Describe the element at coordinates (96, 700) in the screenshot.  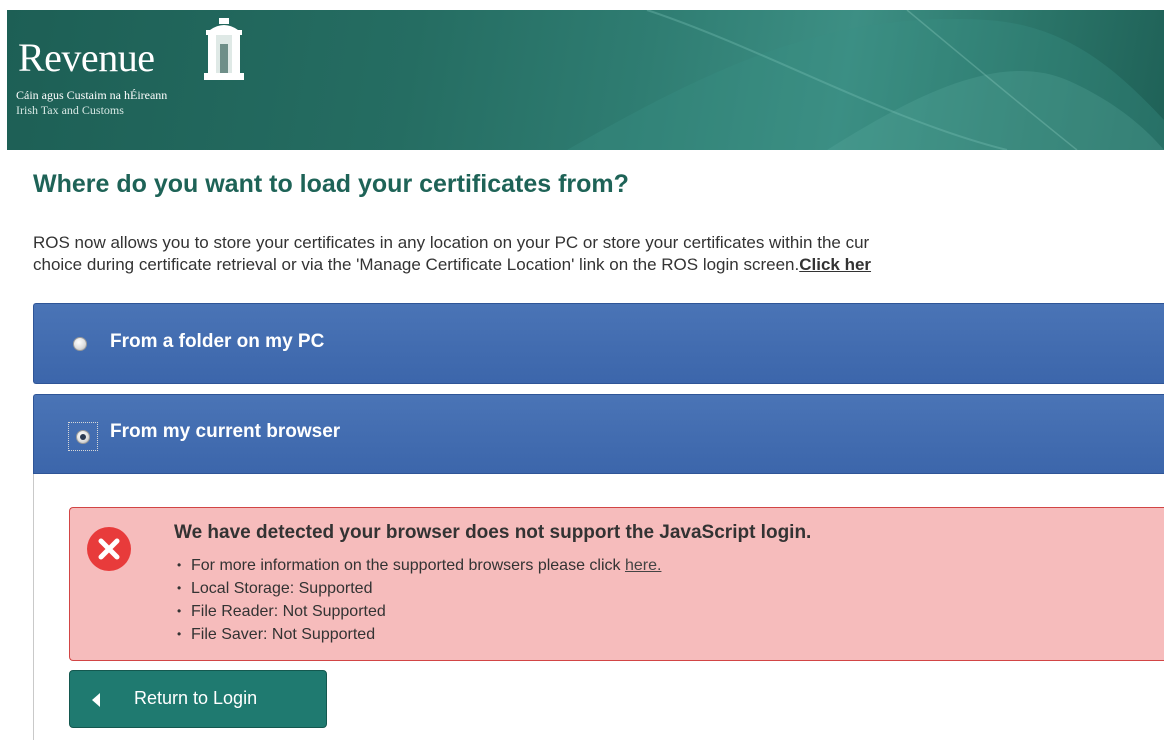
I see `chevron-left-icon` at that location.